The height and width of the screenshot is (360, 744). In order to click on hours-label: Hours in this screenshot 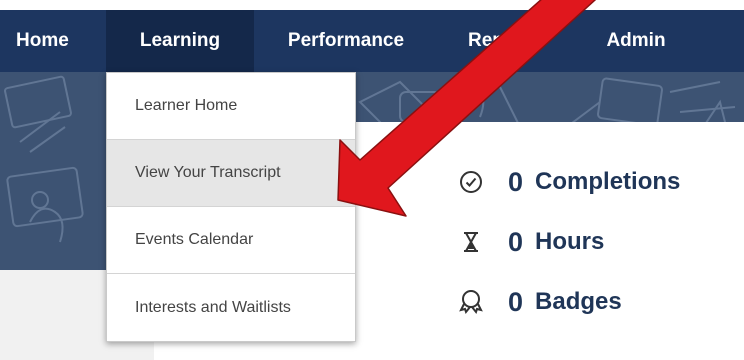, I will do `click(570, 241)`.